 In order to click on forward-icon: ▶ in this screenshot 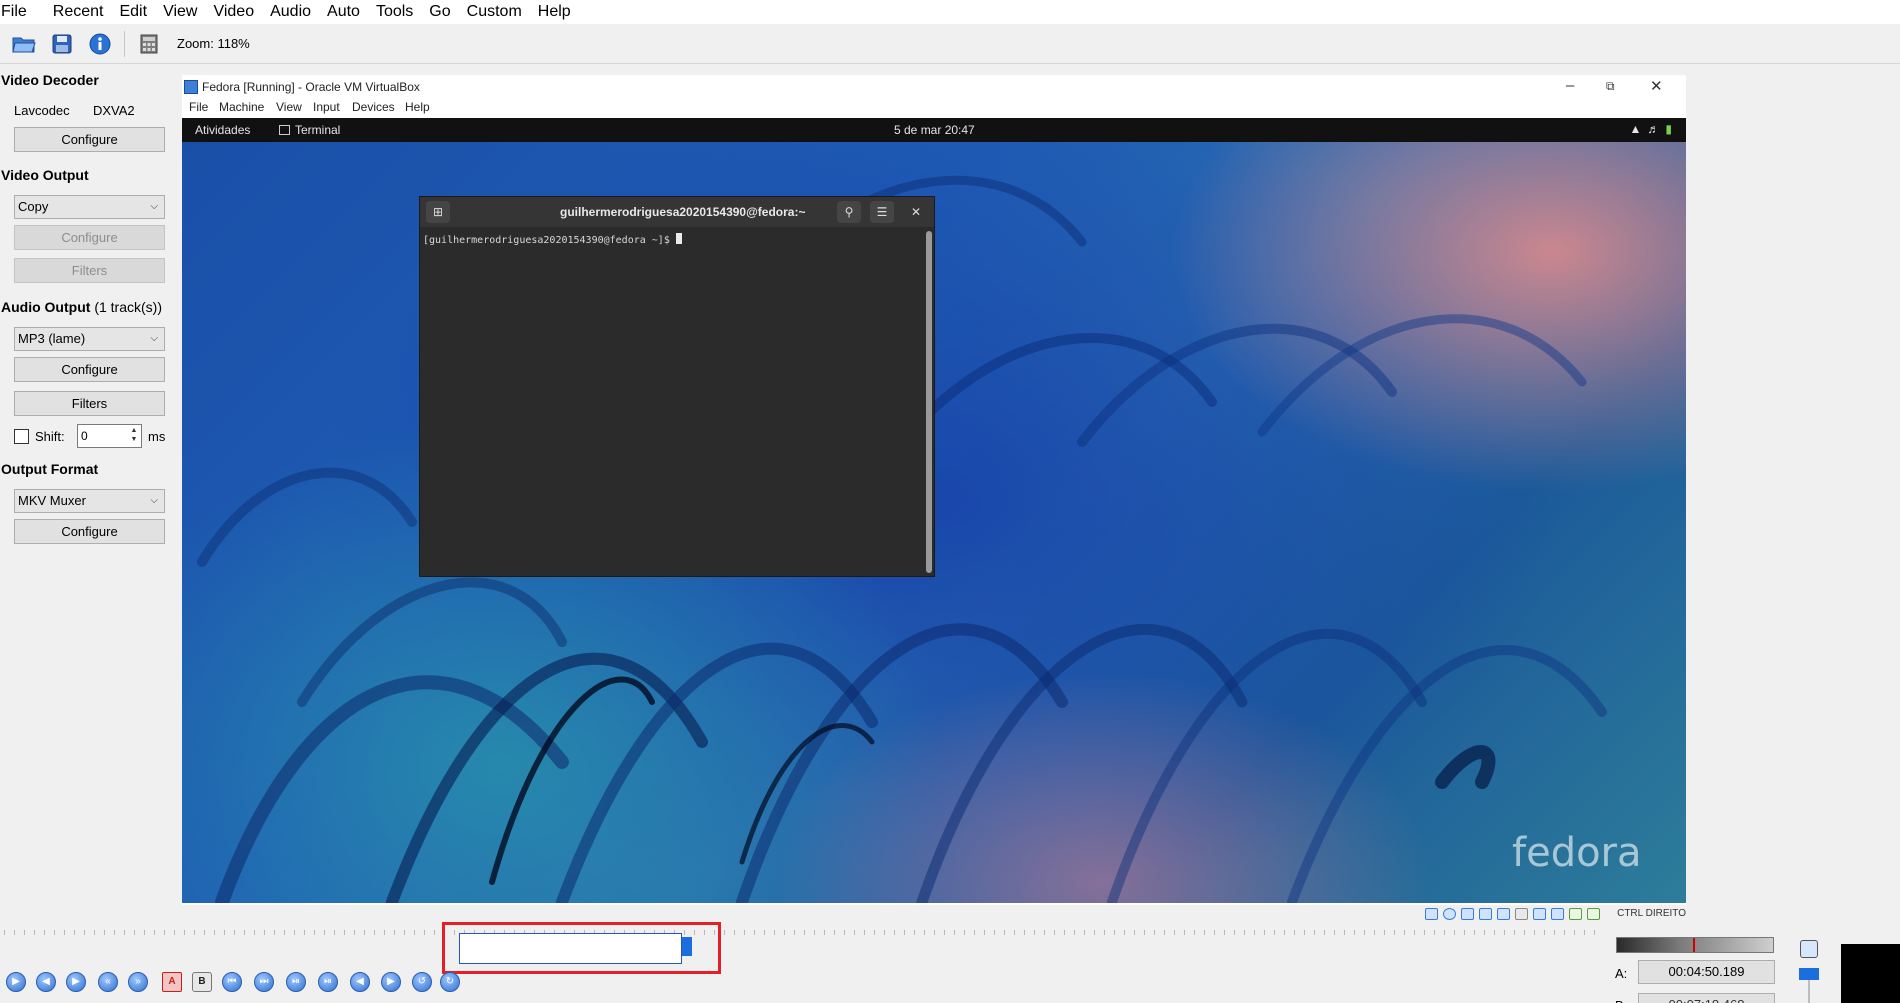, I will do `click(76, 982)`.